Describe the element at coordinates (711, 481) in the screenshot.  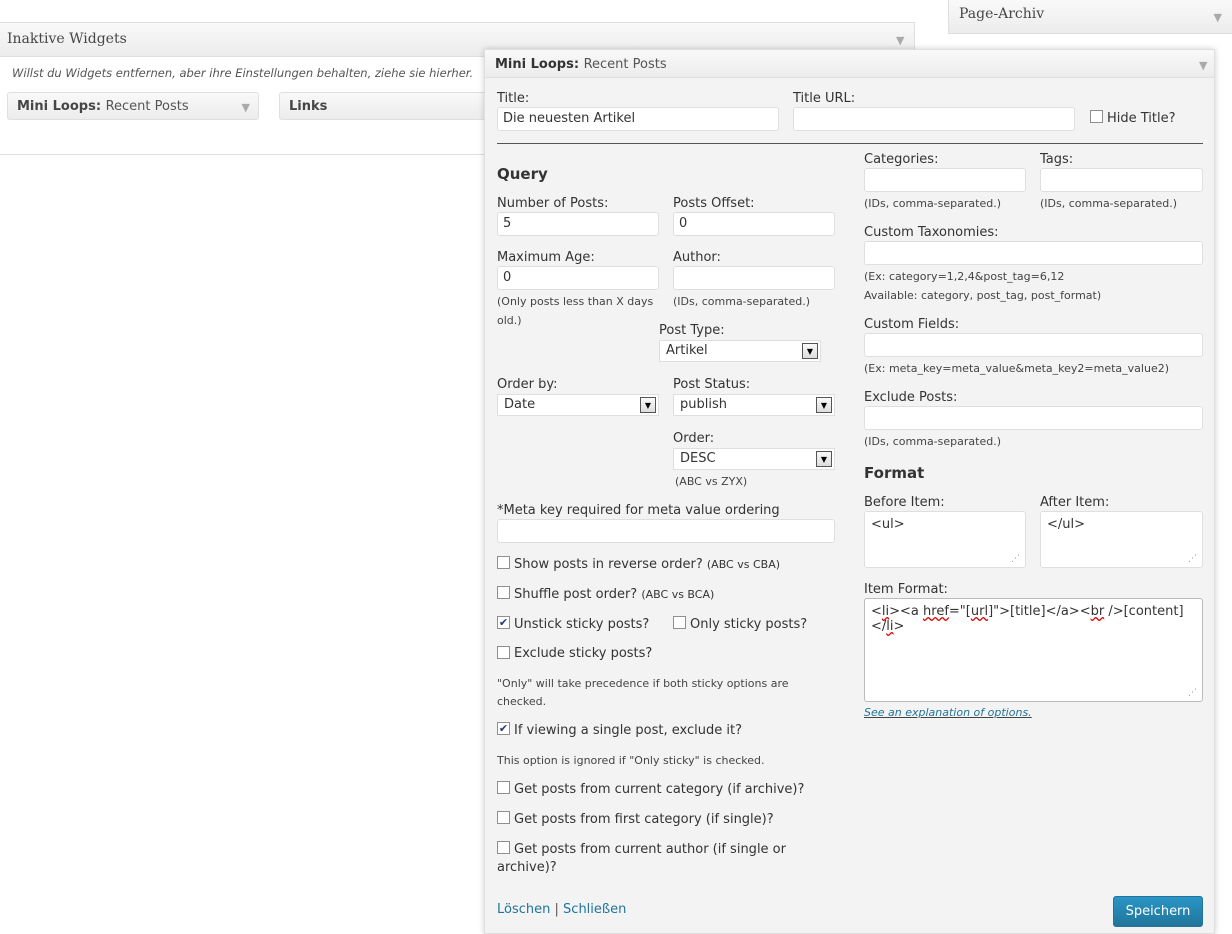
I see `order-hint: (ABC vs ZYX)` at that location.